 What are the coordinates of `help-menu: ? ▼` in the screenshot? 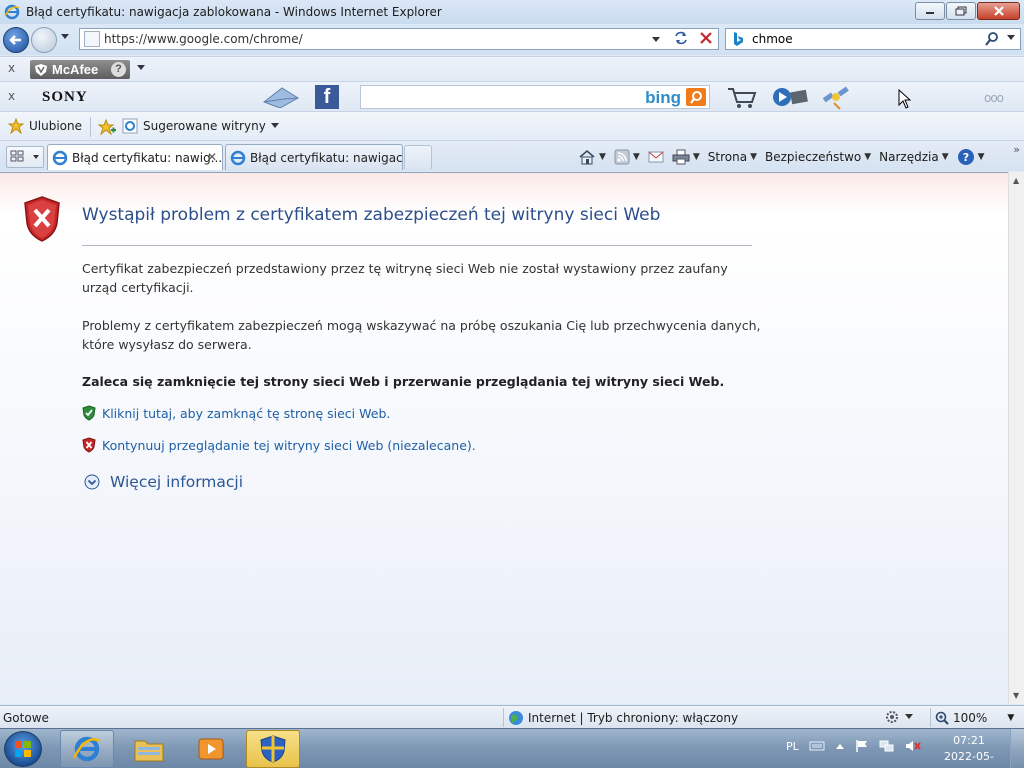 It's located at (971, 157).